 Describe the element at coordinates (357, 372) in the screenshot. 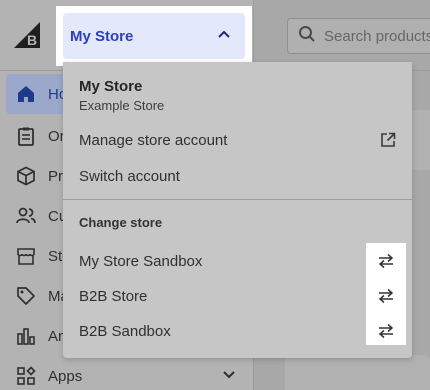

I see `dashboard-card` at that location.